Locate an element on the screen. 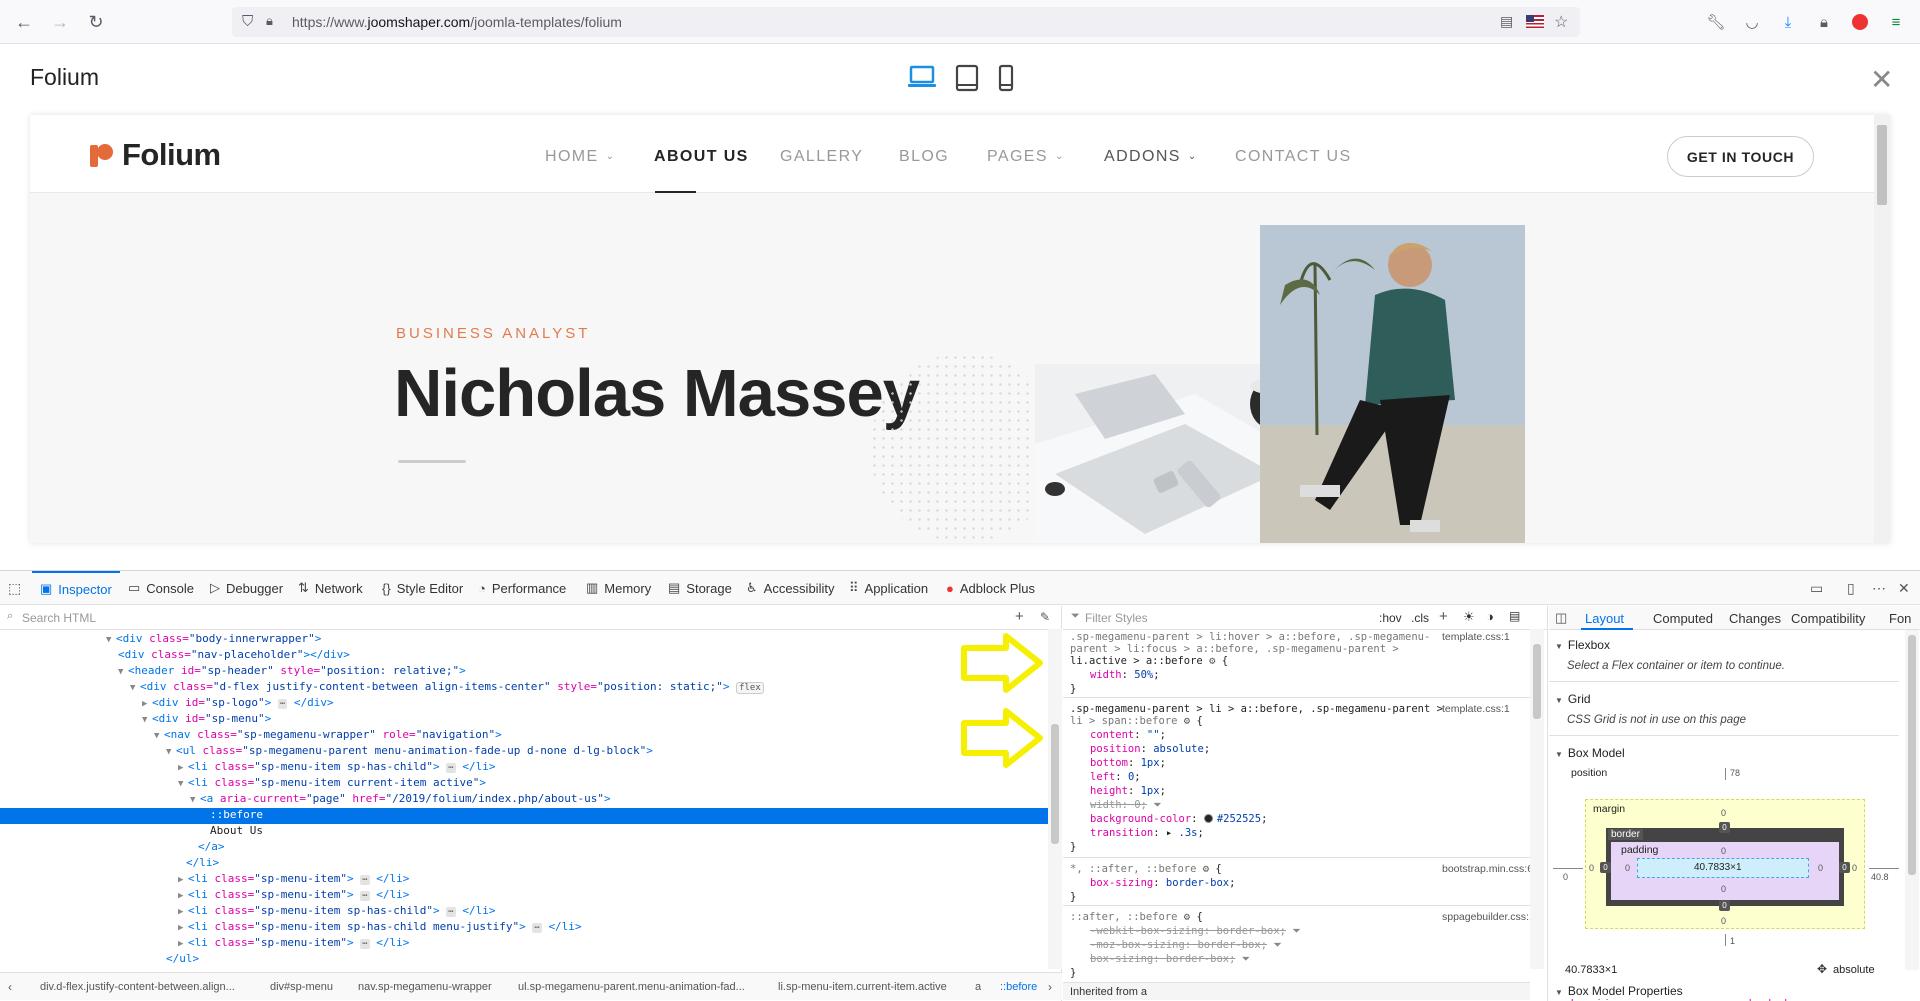 Image resolution: width=1920 pixels, height=1001 pixels. menu-item-gallery: GALLERY is located at coordinates (821, 157).